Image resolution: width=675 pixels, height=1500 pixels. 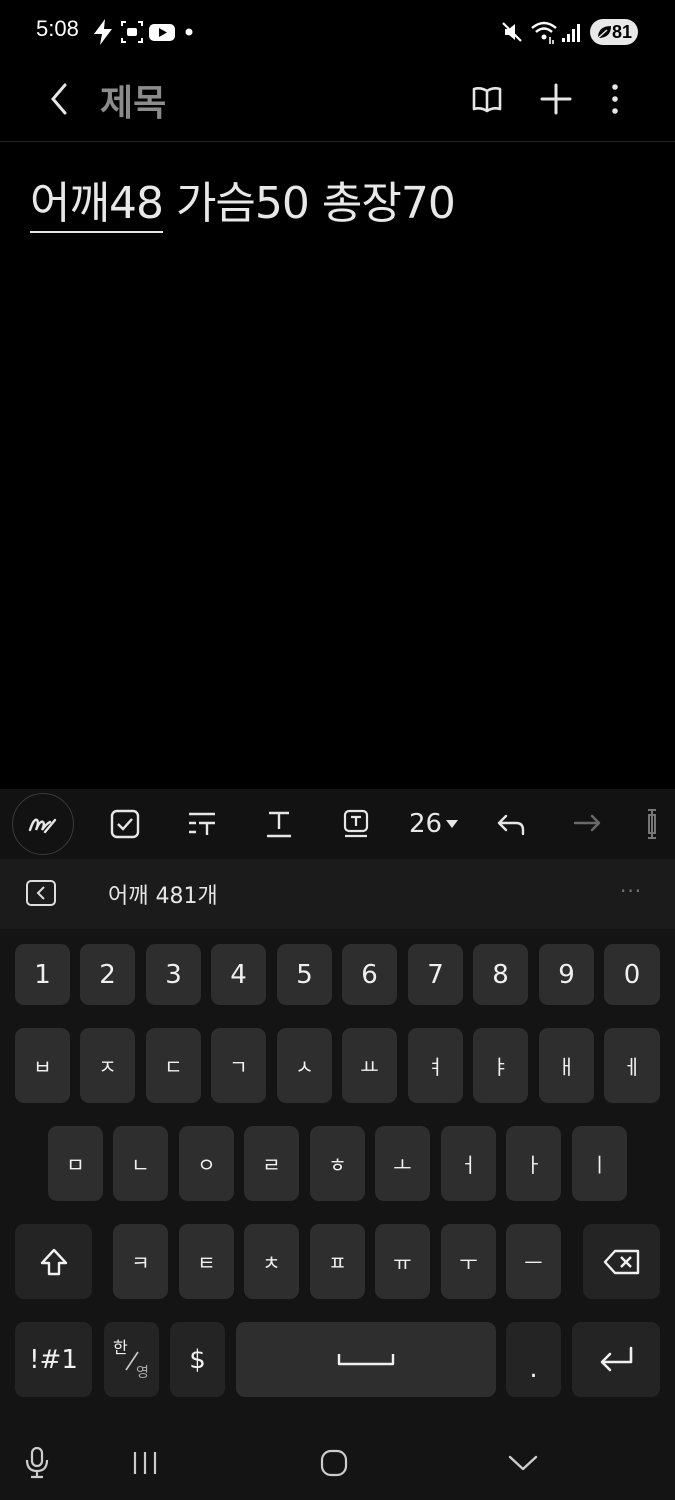 What do you see at coordinates (366, 1359) in the screenshot?
I see `space-key` at bounding box center [366, 1359].